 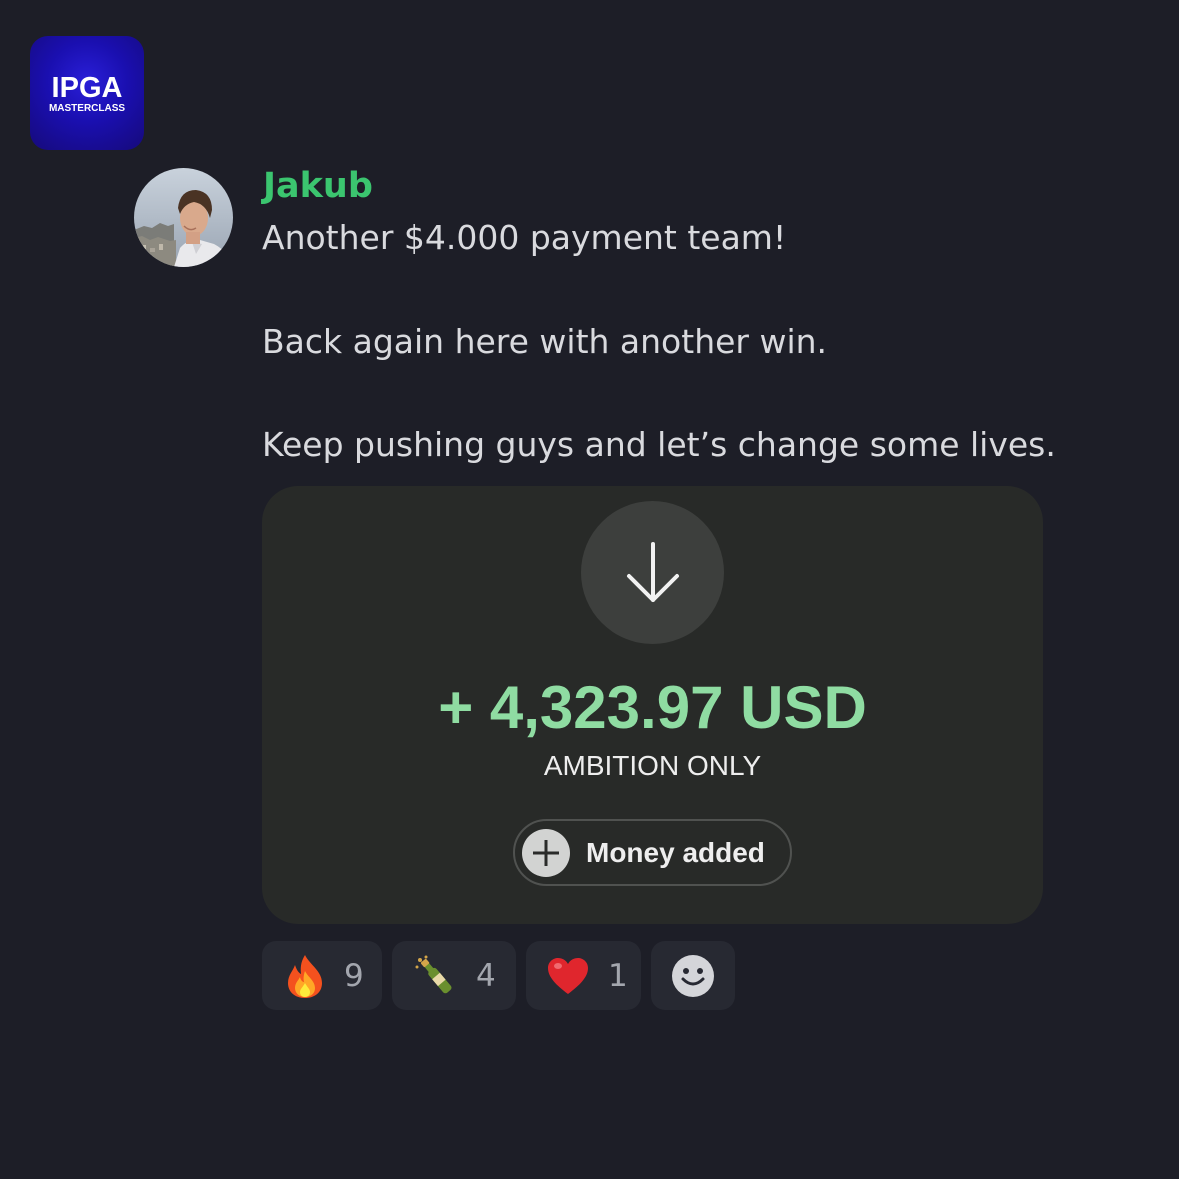 What do you see at coordinates (486, 975) in the screenshot?
I see `reaction-champagne-count: 4` at bounding box center [486, 975].